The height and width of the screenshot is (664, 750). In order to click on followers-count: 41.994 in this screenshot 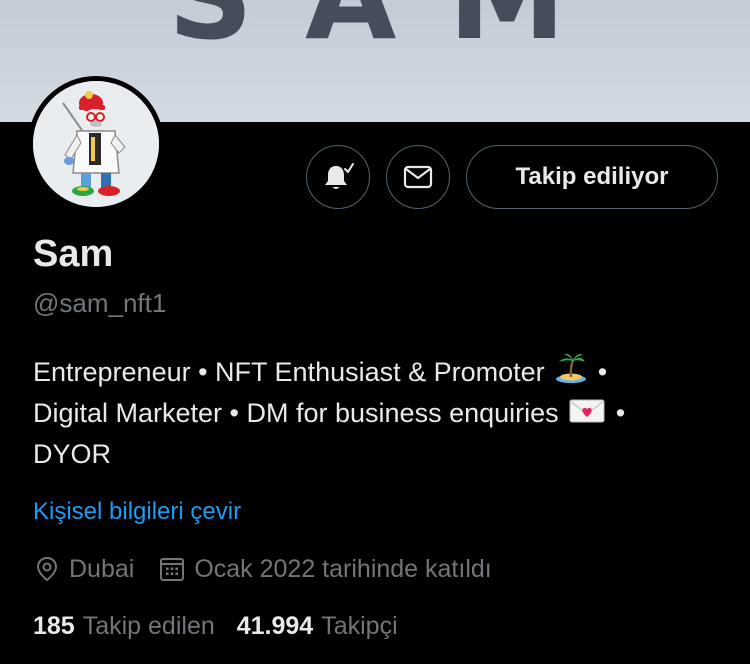, I will do `click(275, 625)`.